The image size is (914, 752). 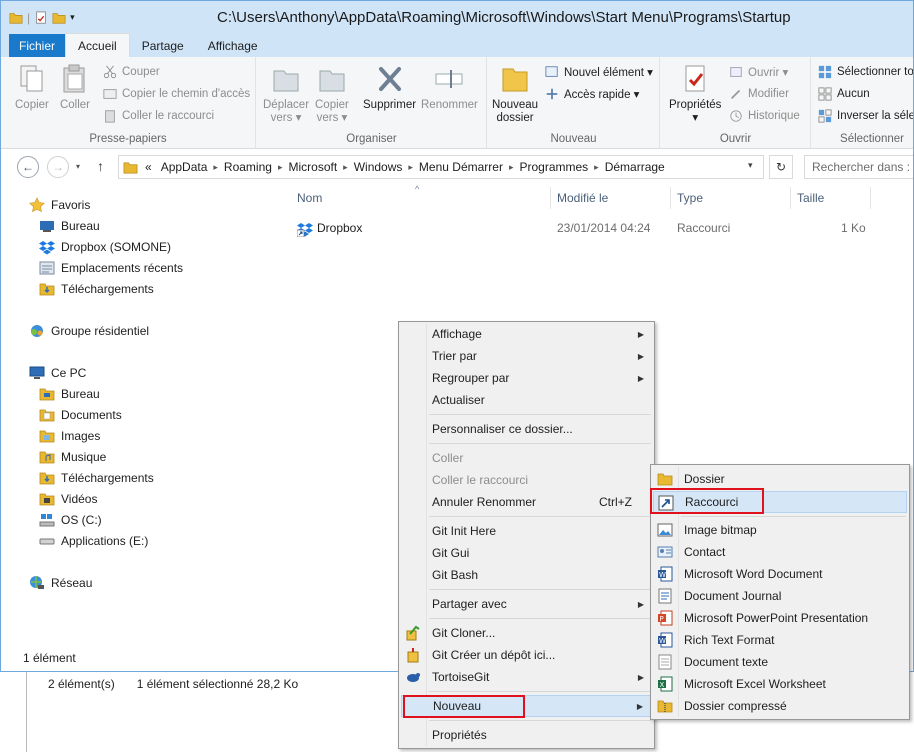 What do you see at coordinates (526, 575) in the screenshot?
I see `menu-item-git-bash: Git Bash` at bounding box center [526, 575].